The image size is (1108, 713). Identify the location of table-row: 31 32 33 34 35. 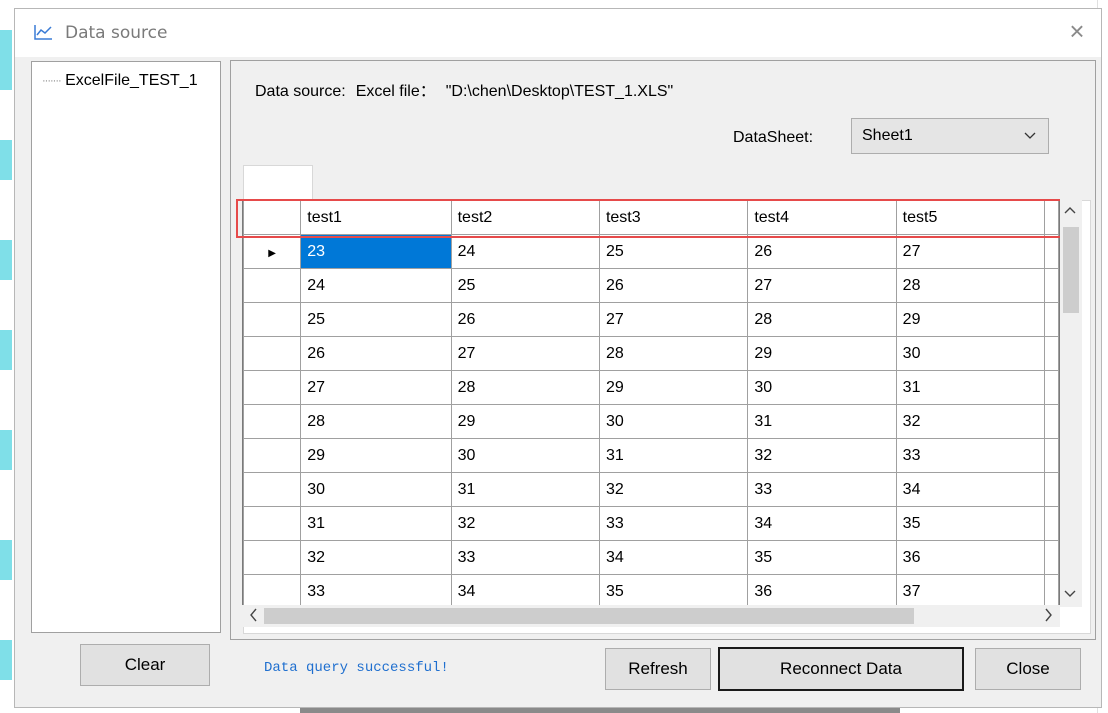
(651, 523).